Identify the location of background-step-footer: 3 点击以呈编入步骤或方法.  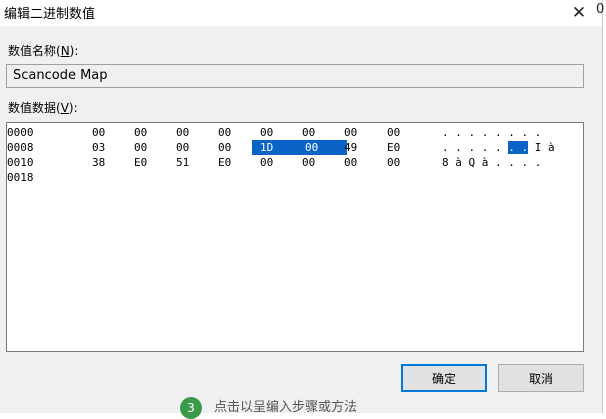
(330, 407).